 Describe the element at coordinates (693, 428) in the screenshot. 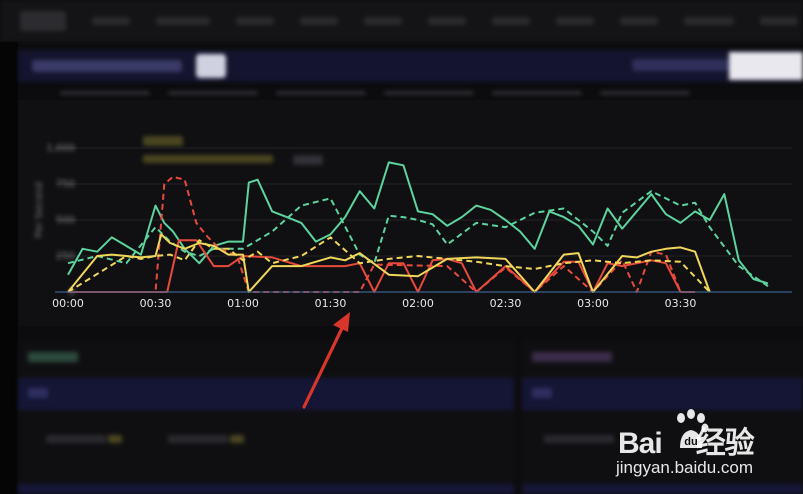

I see `paw-logo-icon: du` at that location.